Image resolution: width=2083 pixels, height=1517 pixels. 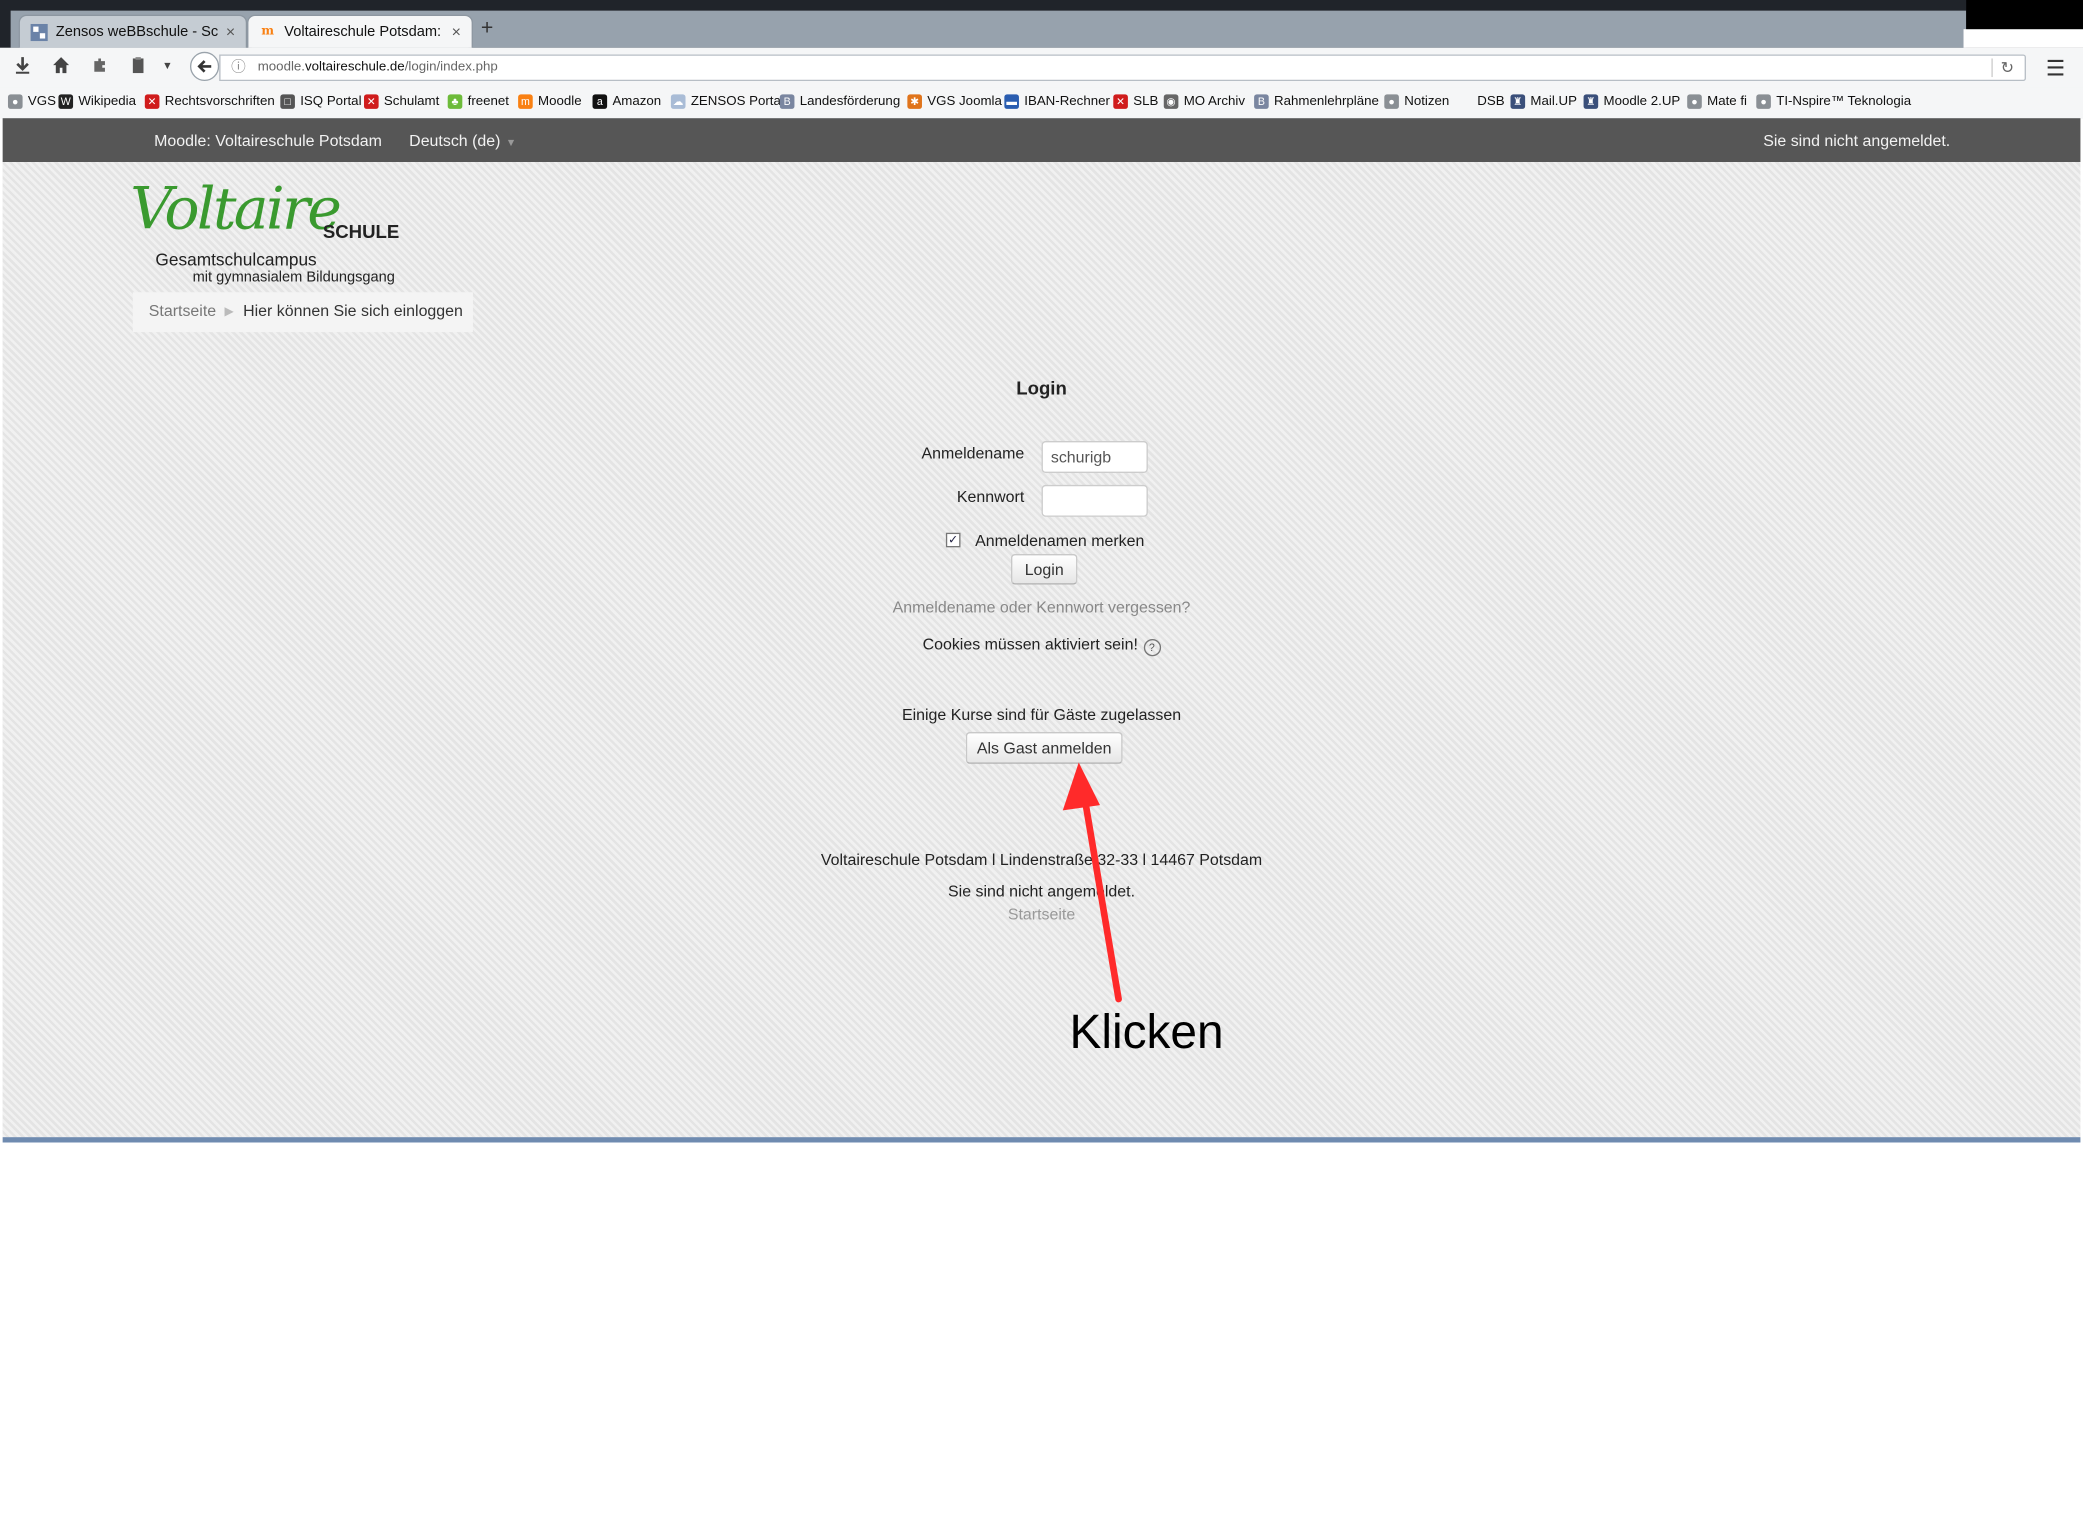 I want to click on clipboard-icon, so click(x=138, y=67).